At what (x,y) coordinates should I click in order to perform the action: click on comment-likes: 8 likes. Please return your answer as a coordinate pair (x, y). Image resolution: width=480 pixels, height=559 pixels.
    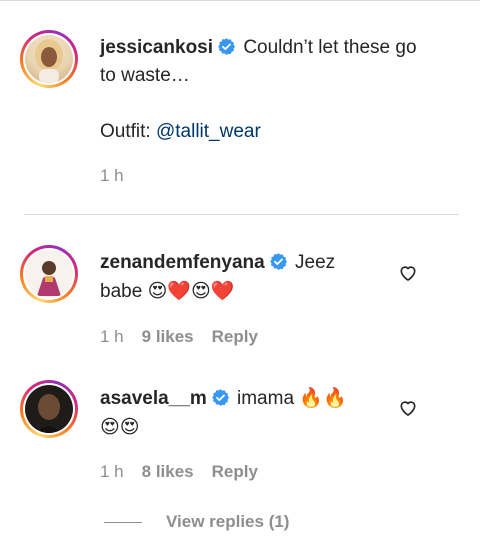
    Looking at the image, I should click on (168, 472).